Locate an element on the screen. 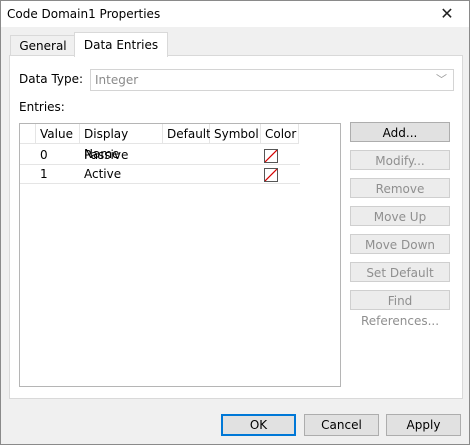 The height and width of the screenshot is (445, 470). column-header-display-name: Display Name is located at coordinates (121, 142).